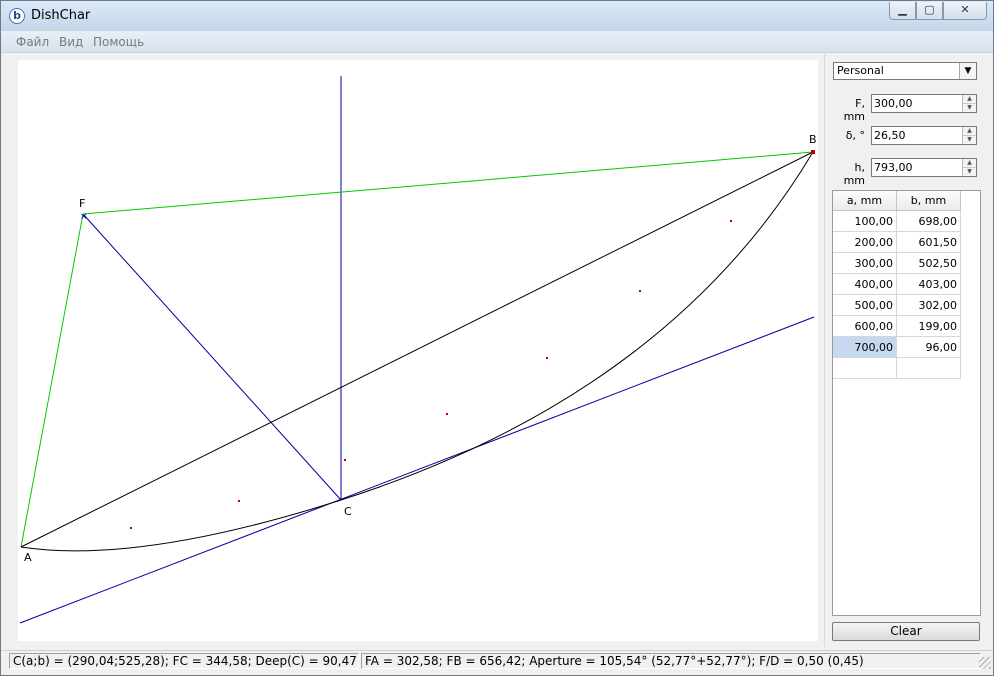 This screenshot has width=994, height=676. What do you see at coordinates (967, 71) in the screenshot?
I see `chevron-down-icon: ▼` at bounding box center [967, 71].